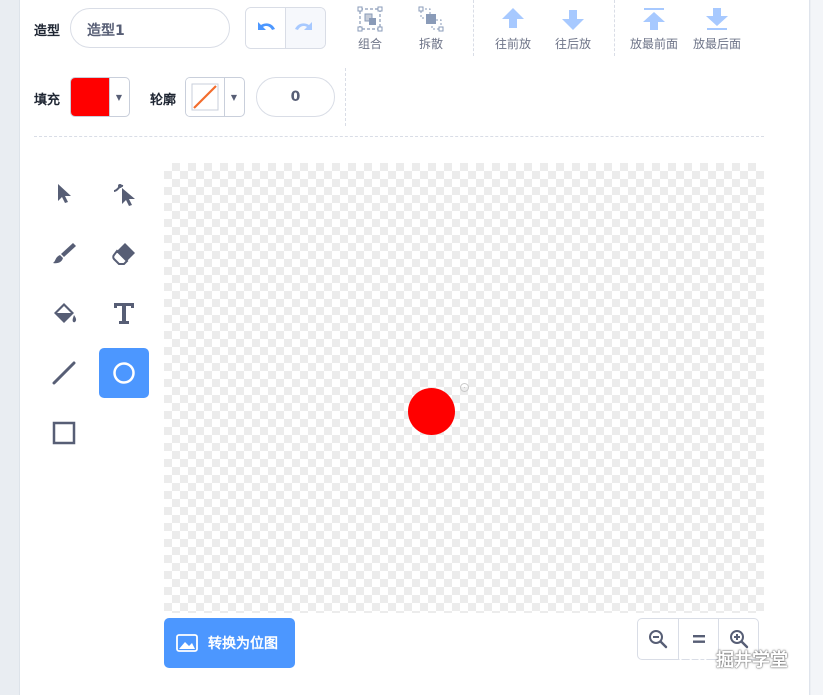 The image size is (823, 695). I want to click on select-arrow-icon, so click(64, 193).